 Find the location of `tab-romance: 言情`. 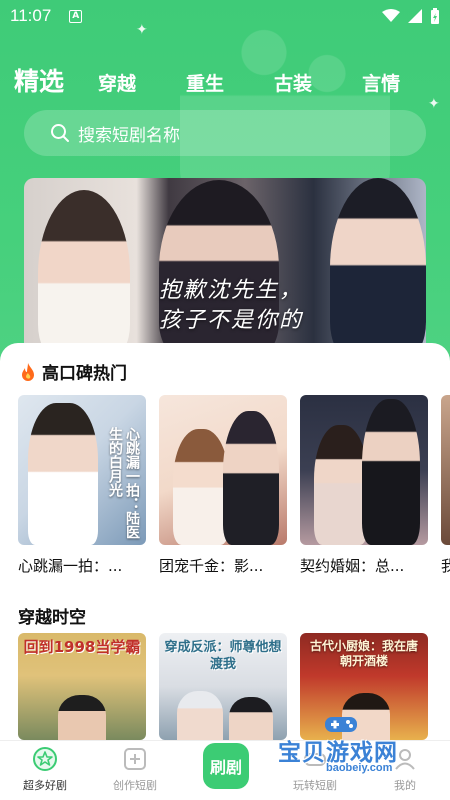

tab-romance: 言情 is located at coordinates (381, 82).